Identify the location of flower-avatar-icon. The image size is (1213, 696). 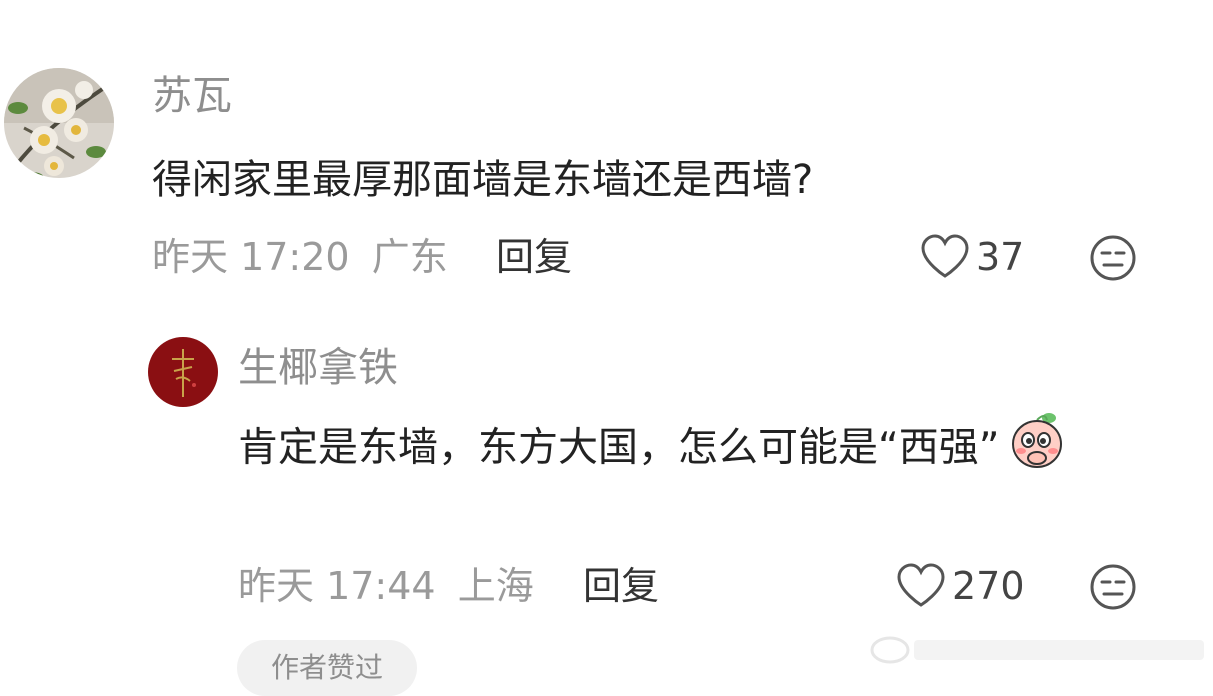
(59, 123).